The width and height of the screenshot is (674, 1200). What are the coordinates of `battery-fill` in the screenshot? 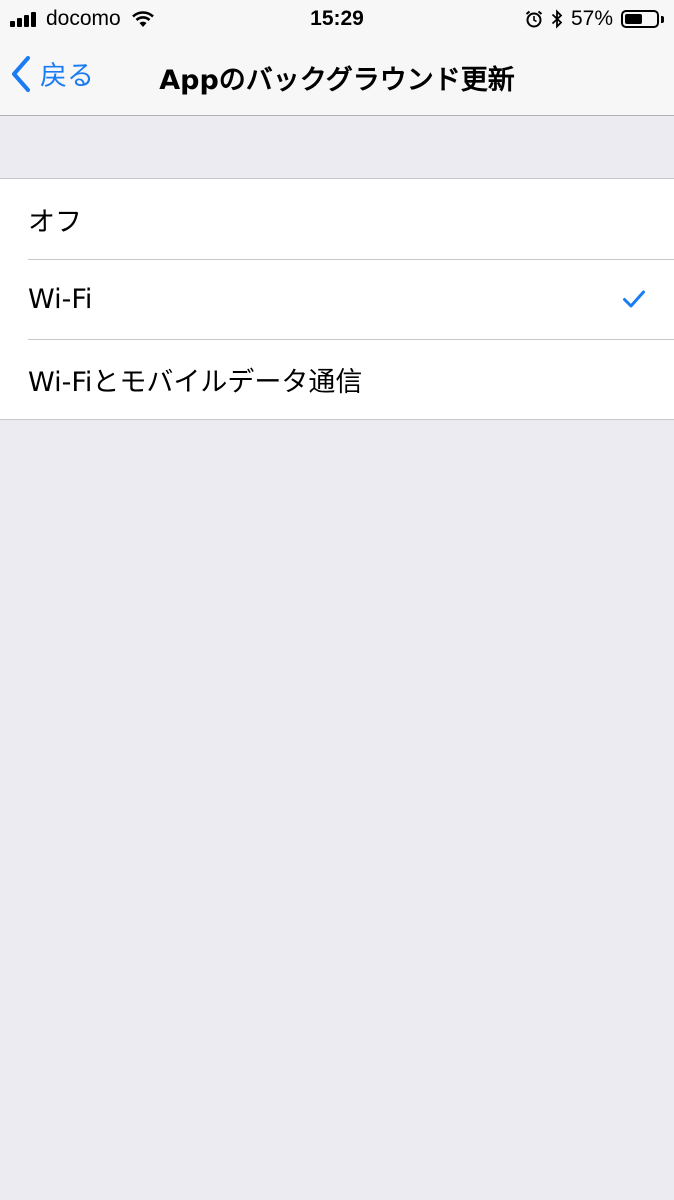 It's located at (633, 19).